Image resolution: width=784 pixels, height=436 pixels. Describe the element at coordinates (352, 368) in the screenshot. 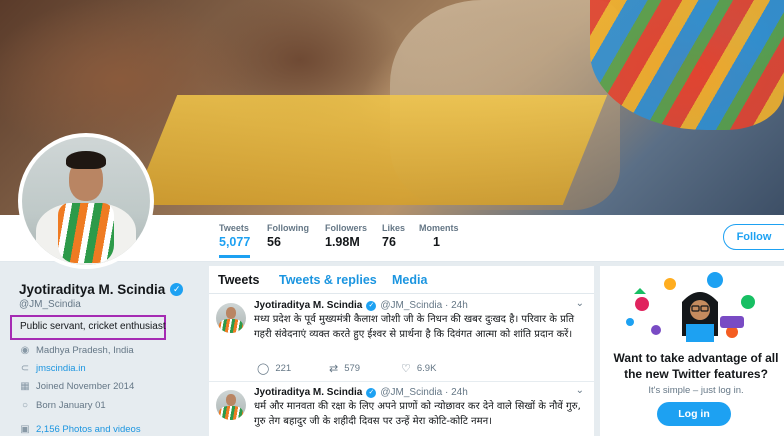

I see `retweet-count: 579` at that location.